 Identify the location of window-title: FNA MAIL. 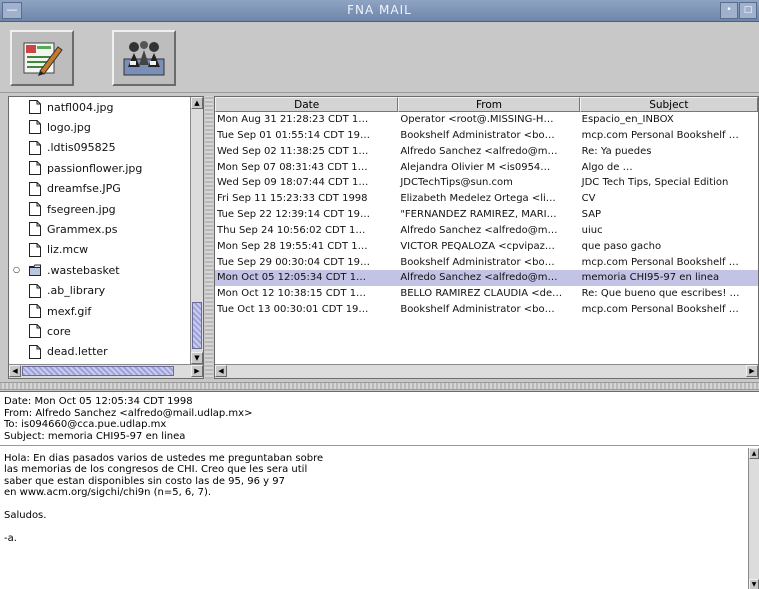
(379, 10).